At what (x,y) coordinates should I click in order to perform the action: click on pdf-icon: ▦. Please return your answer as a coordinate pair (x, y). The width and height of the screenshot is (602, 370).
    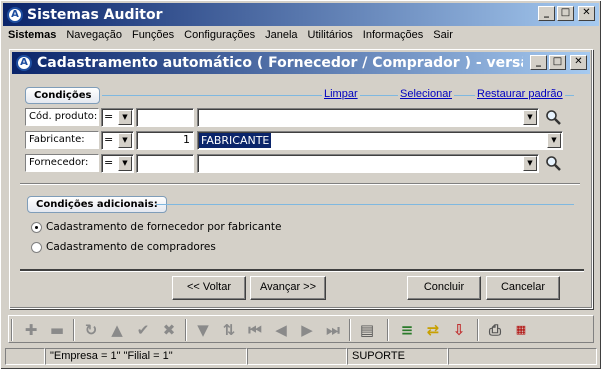
    Looking at the image, I should click on (521, 330).